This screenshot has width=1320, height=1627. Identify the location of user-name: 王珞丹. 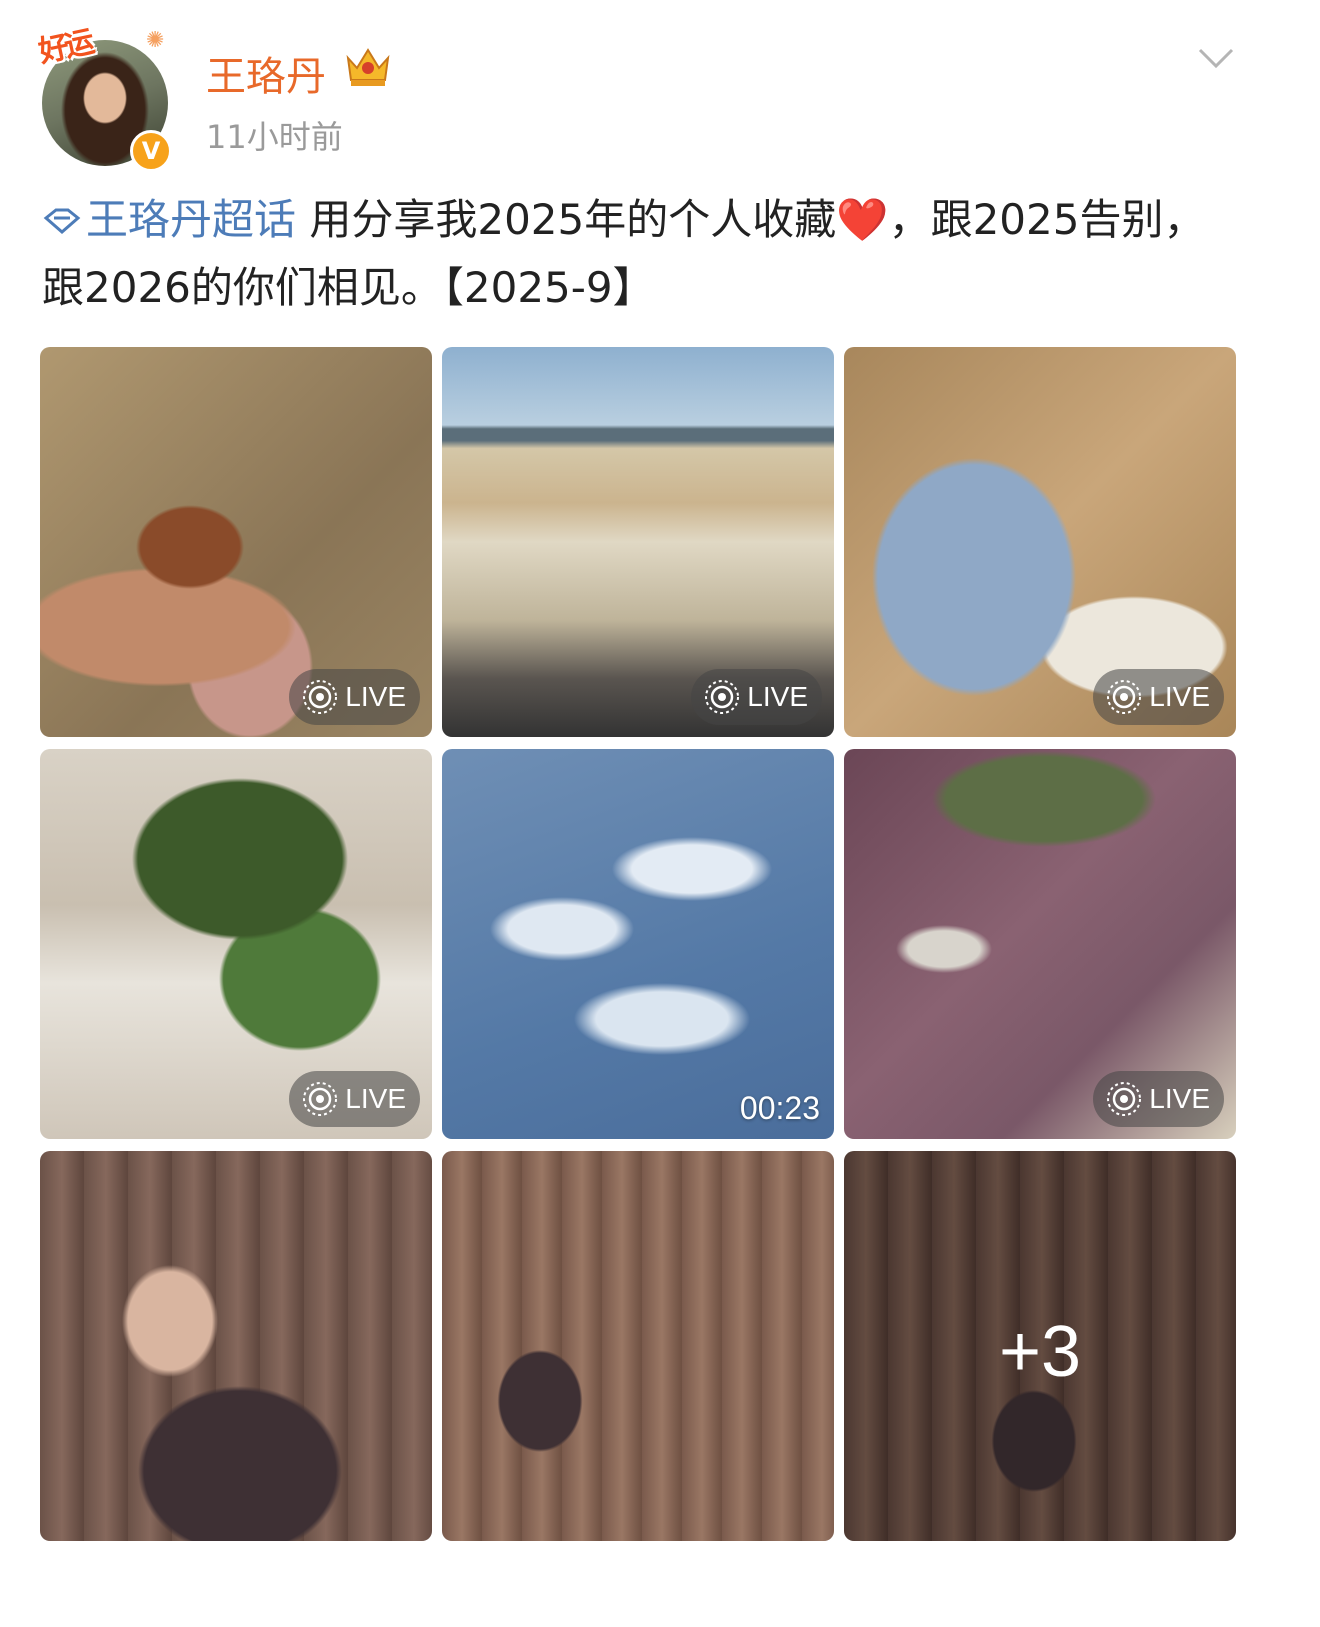
(266, 73).